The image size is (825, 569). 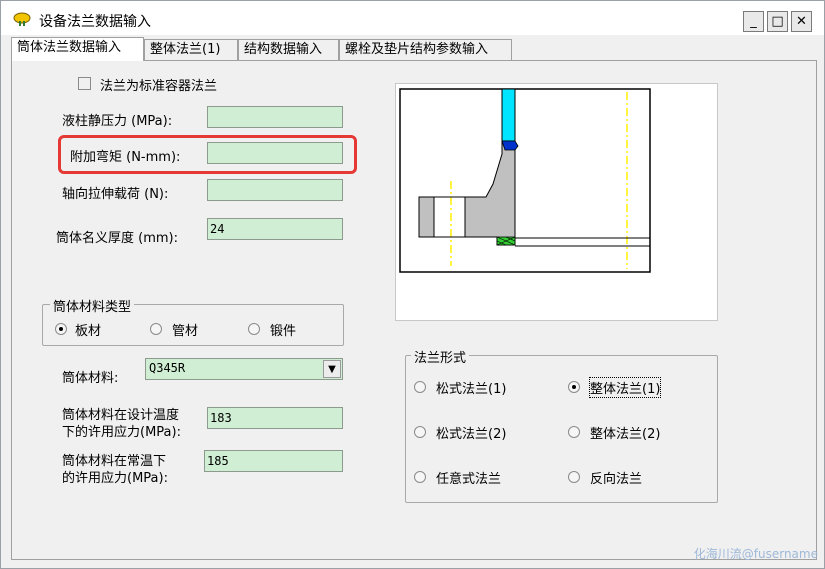 I want to click on hydrostatic-pressure-label: 液柱静压力 (MPa):, so click(x=117, y=121).